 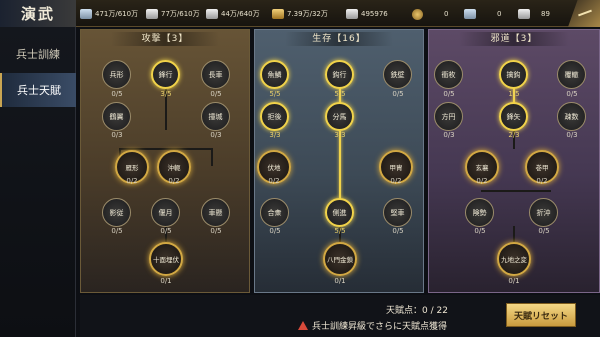 What do you see at coordinates (367, 14) in the screenshot?
I see `resource-scroll: 495976` at bounding box center [367, 14].